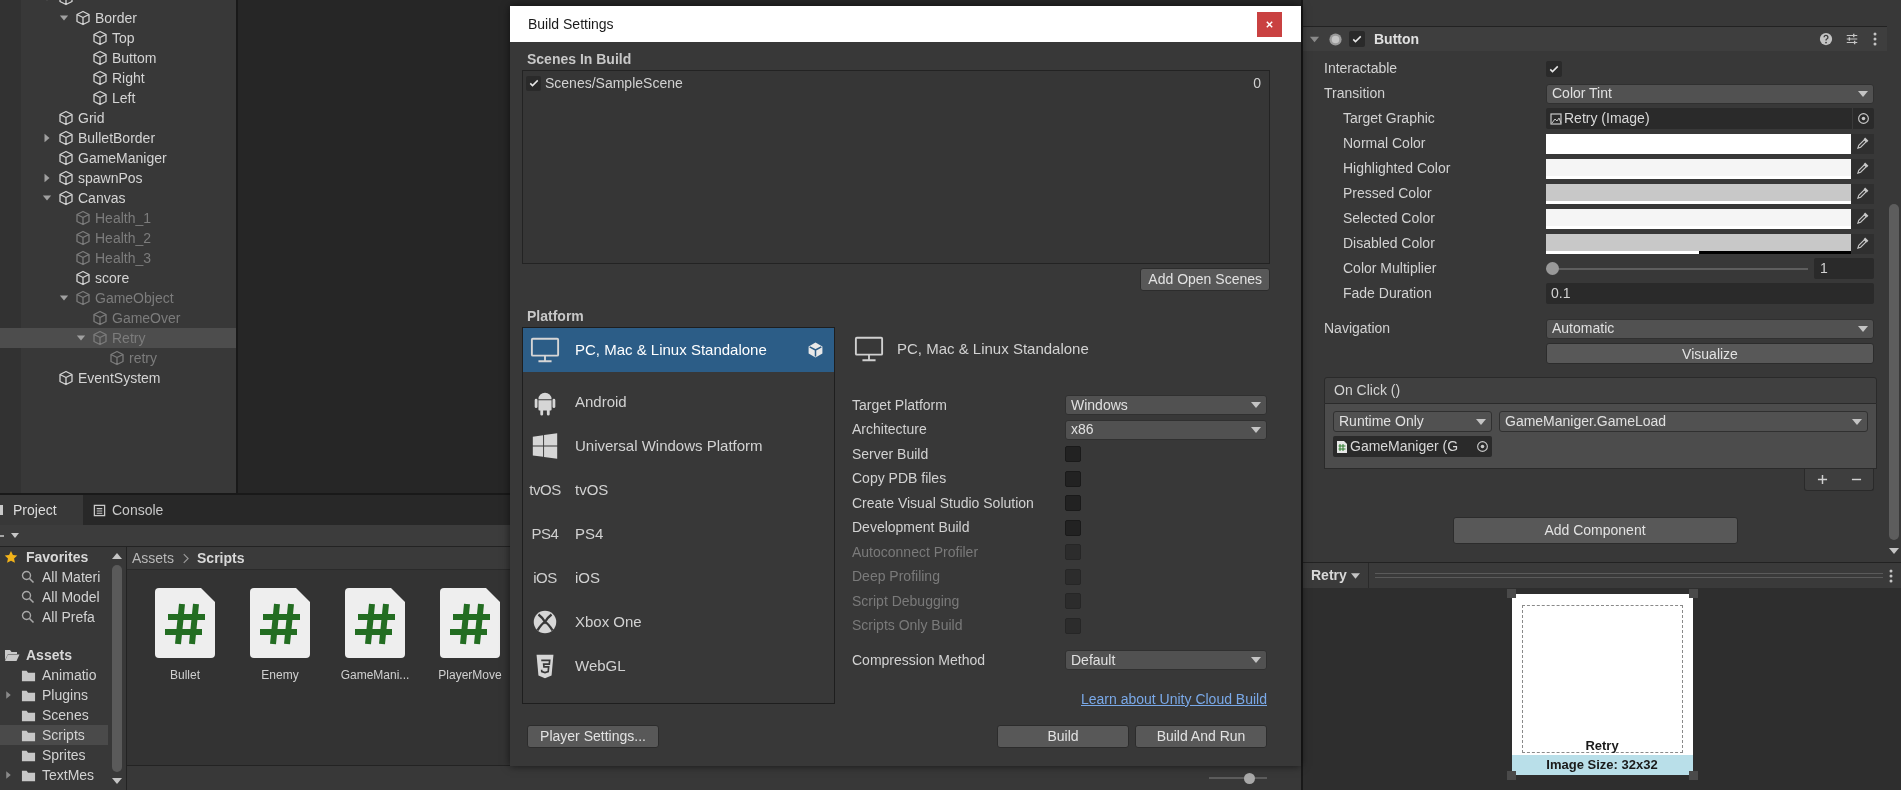 This screenshot has height=790, width=1901. What do you see at coordinates (1852, 39) in the screenshot?
I see `presets-icon` at bounding box center [1852, 39].